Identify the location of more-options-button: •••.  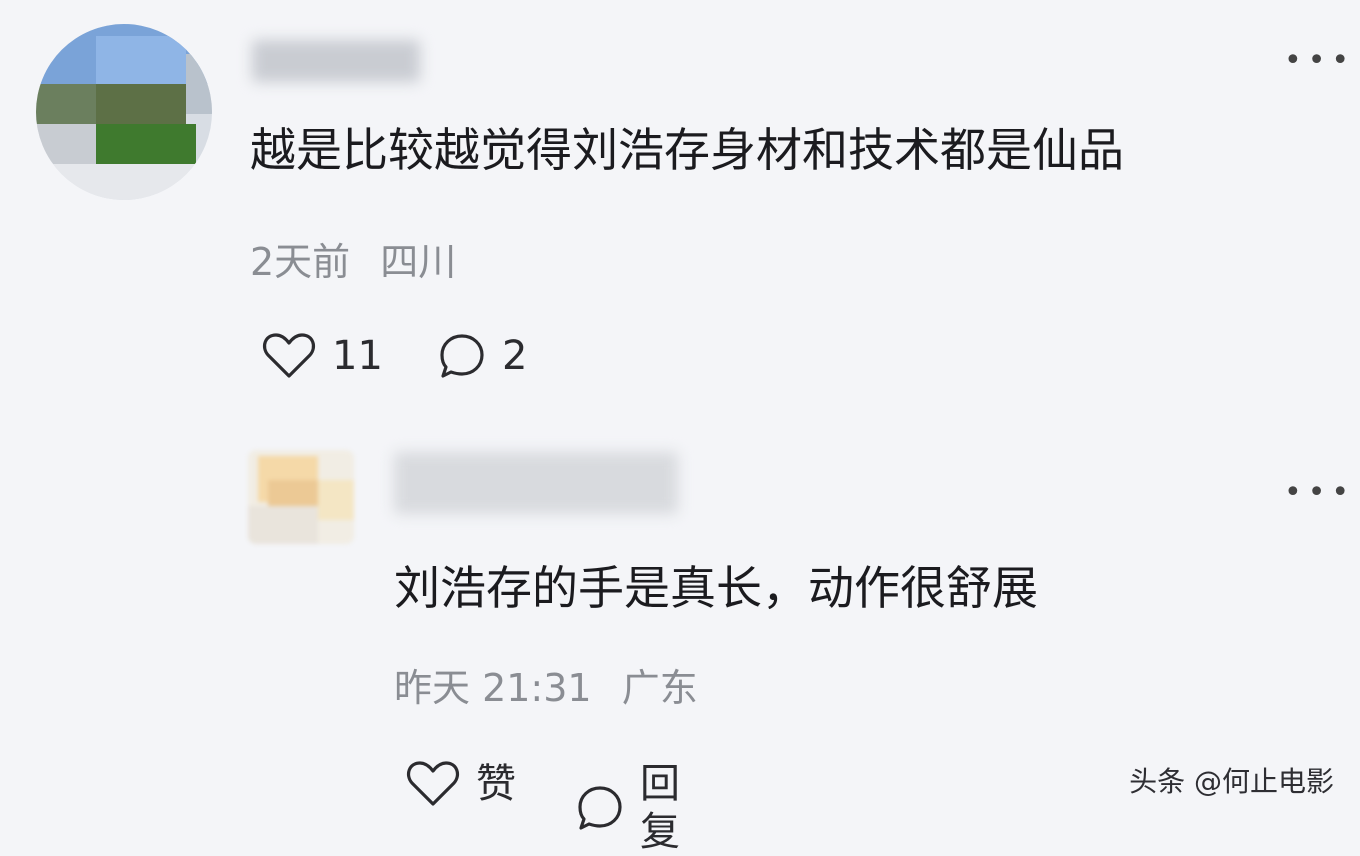
(1319, 61).